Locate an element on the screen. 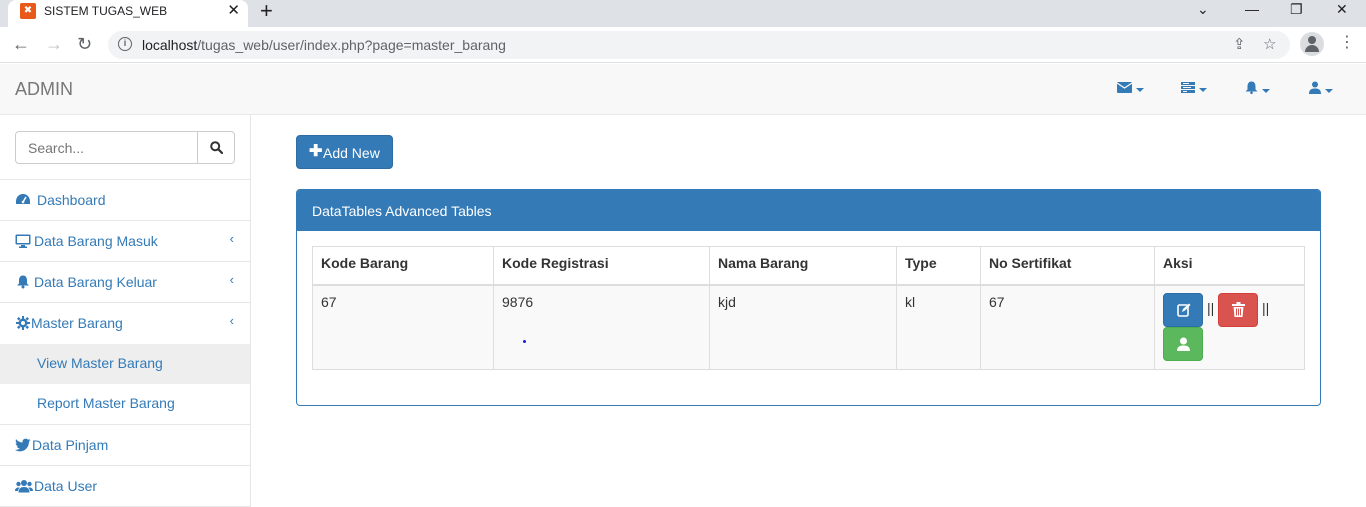  add-new-button: ✚ Add New is located at coordinates (344, 152).